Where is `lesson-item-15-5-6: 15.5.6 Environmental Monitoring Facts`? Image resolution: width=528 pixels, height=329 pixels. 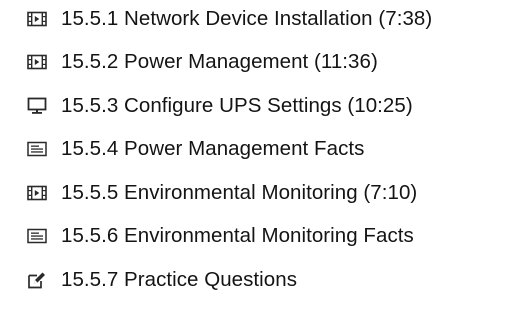 lesson-item-15-5-6: 15.5.6 Environmental Monitoring Facts is located at coordinates (276, 237).